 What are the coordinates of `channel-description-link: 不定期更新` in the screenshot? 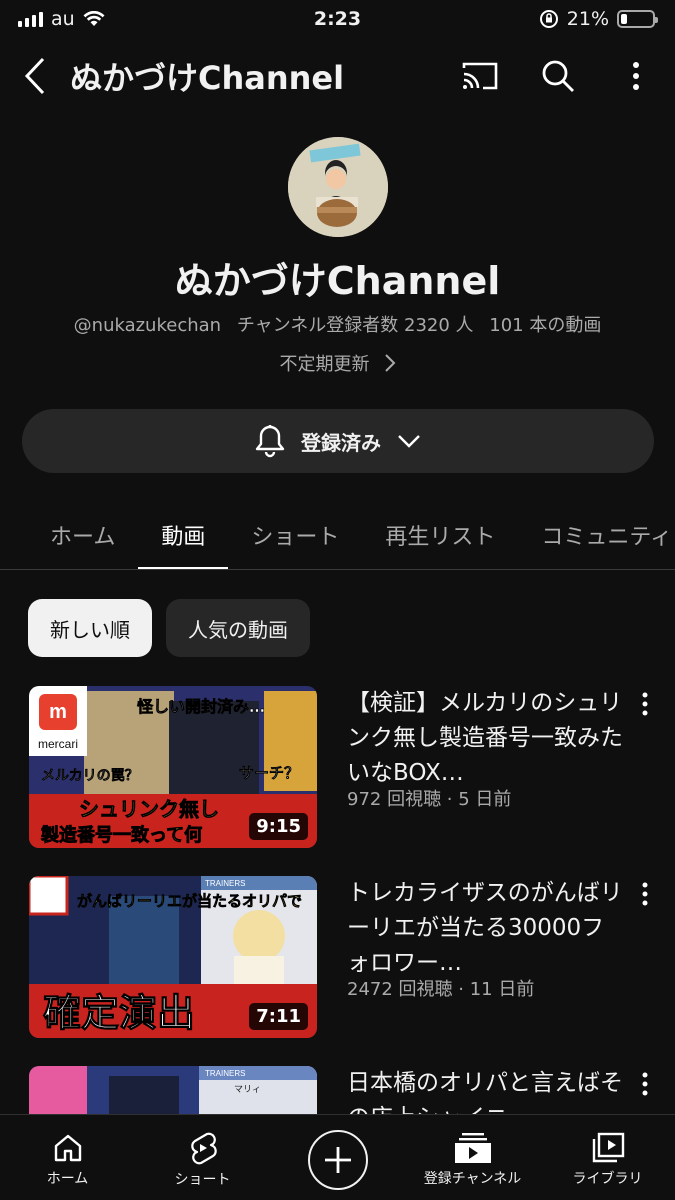 It's located at (337, 363).